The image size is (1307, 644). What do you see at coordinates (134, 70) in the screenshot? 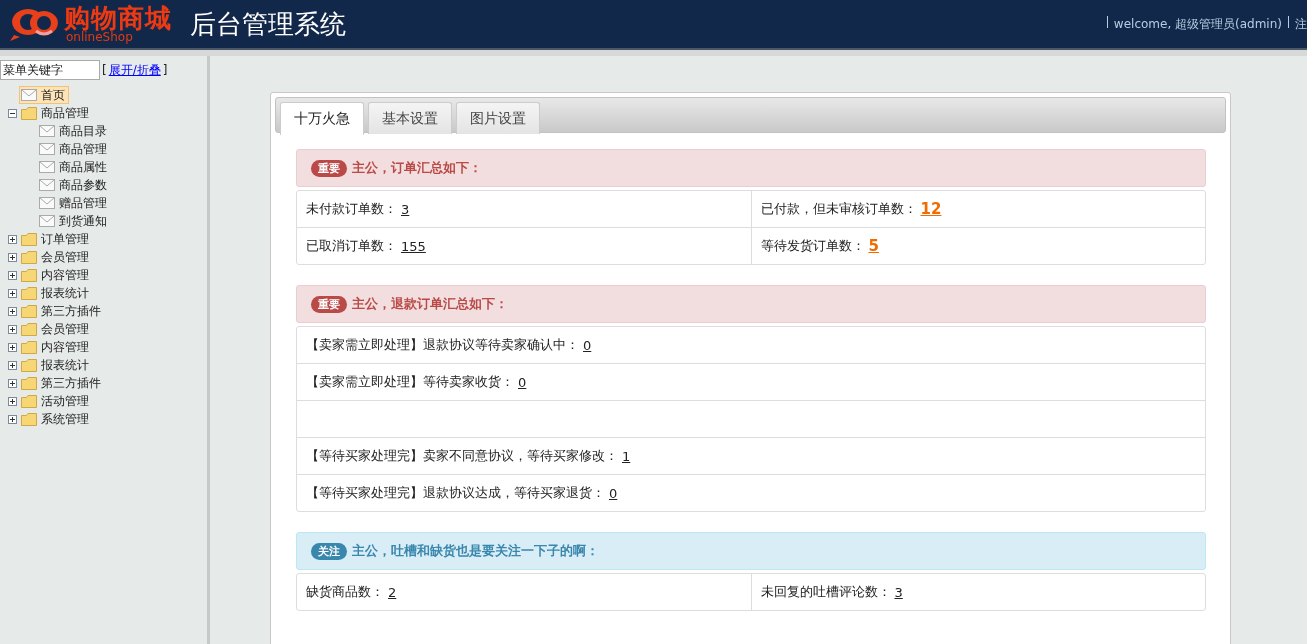
I see `expand-collapse-link: 展开/折叠` at bounding box center [134, 70].